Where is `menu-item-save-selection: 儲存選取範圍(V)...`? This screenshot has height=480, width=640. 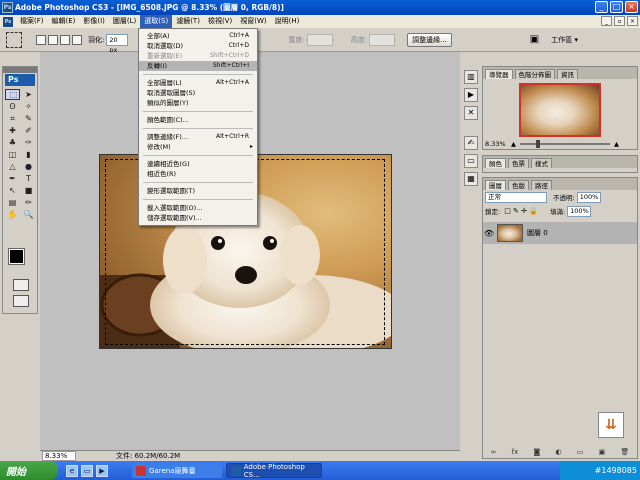
menu-item-save-selection: 儲存選取範圍(V)... is located at coordinates (198, 218).